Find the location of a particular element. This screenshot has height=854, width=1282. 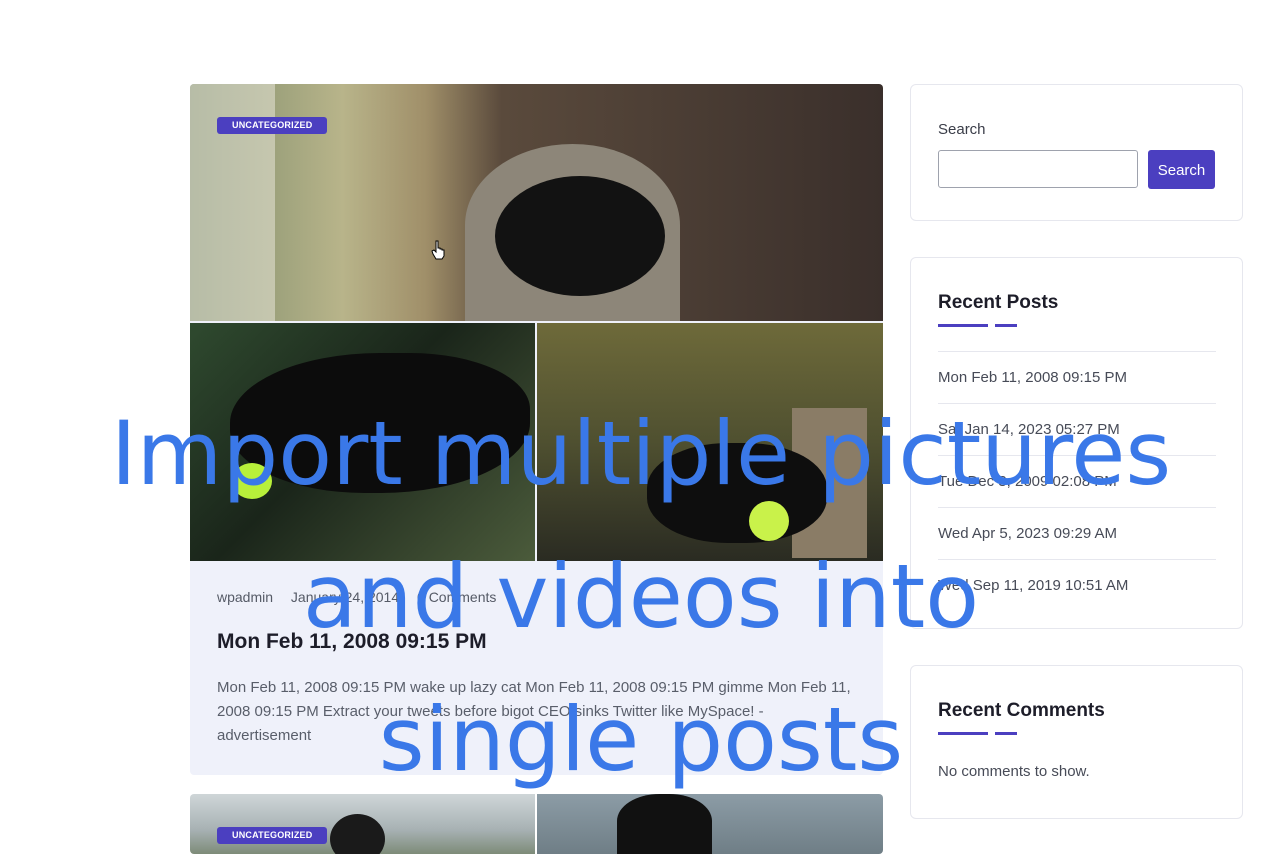

hand-cursor-icon is located at coordinates (438, 250).